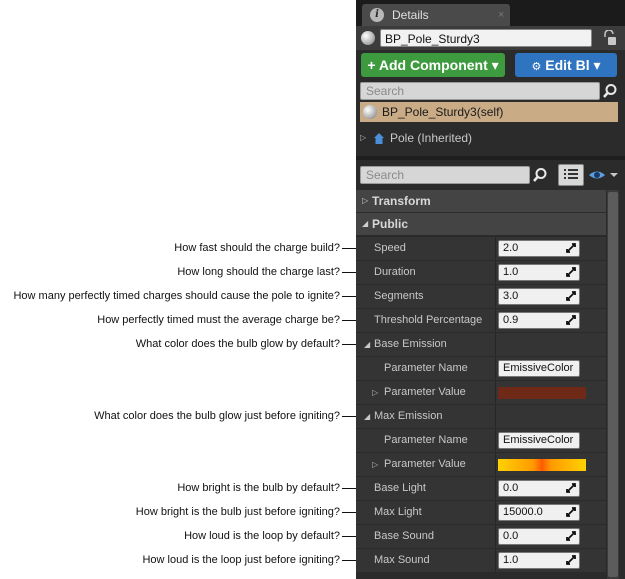 The height and width of the screenshot is (579, 625). Describe the element at coordinates (258, 272) in the screenshot. I see `annotation-text: How long should the charge last?` at that location.